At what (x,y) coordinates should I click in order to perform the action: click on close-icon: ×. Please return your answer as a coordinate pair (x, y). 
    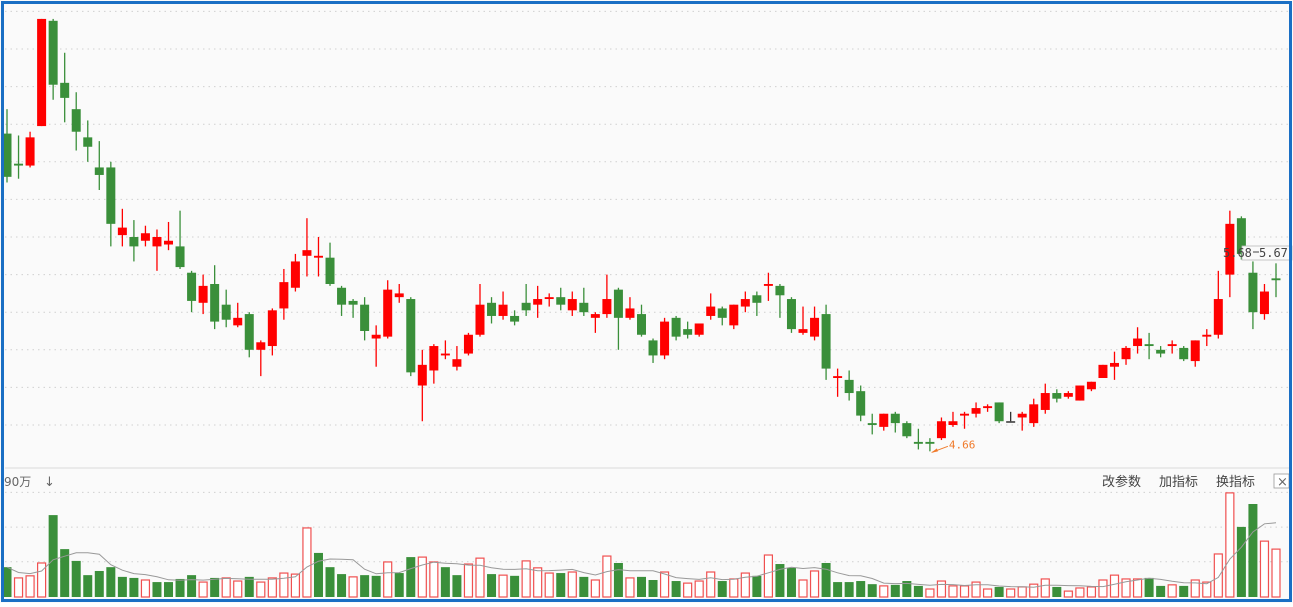
    Looking at the image, I should click on (1282, 482).